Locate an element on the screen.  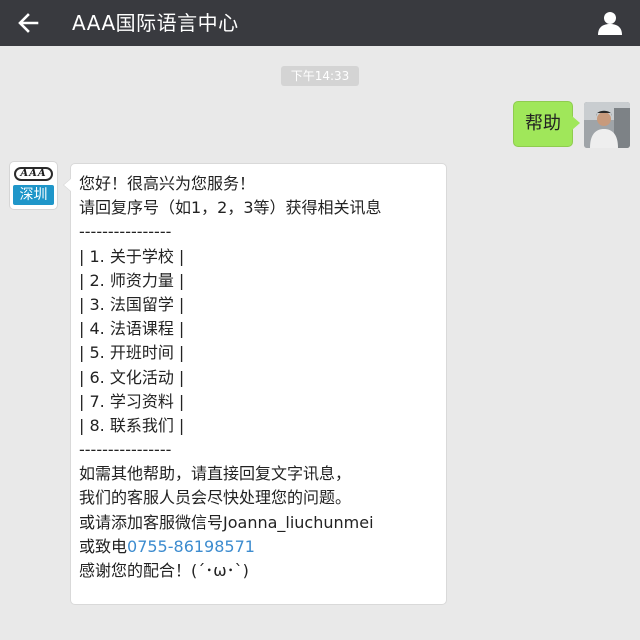
city-label: 深圳 is located at coordinates (33, 195).